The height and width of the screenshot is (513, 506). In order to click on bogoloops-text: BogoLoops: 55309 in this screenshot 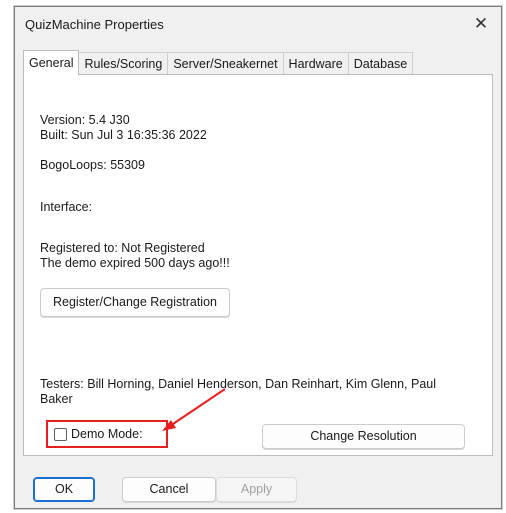, I will do `click(92, 165)`.